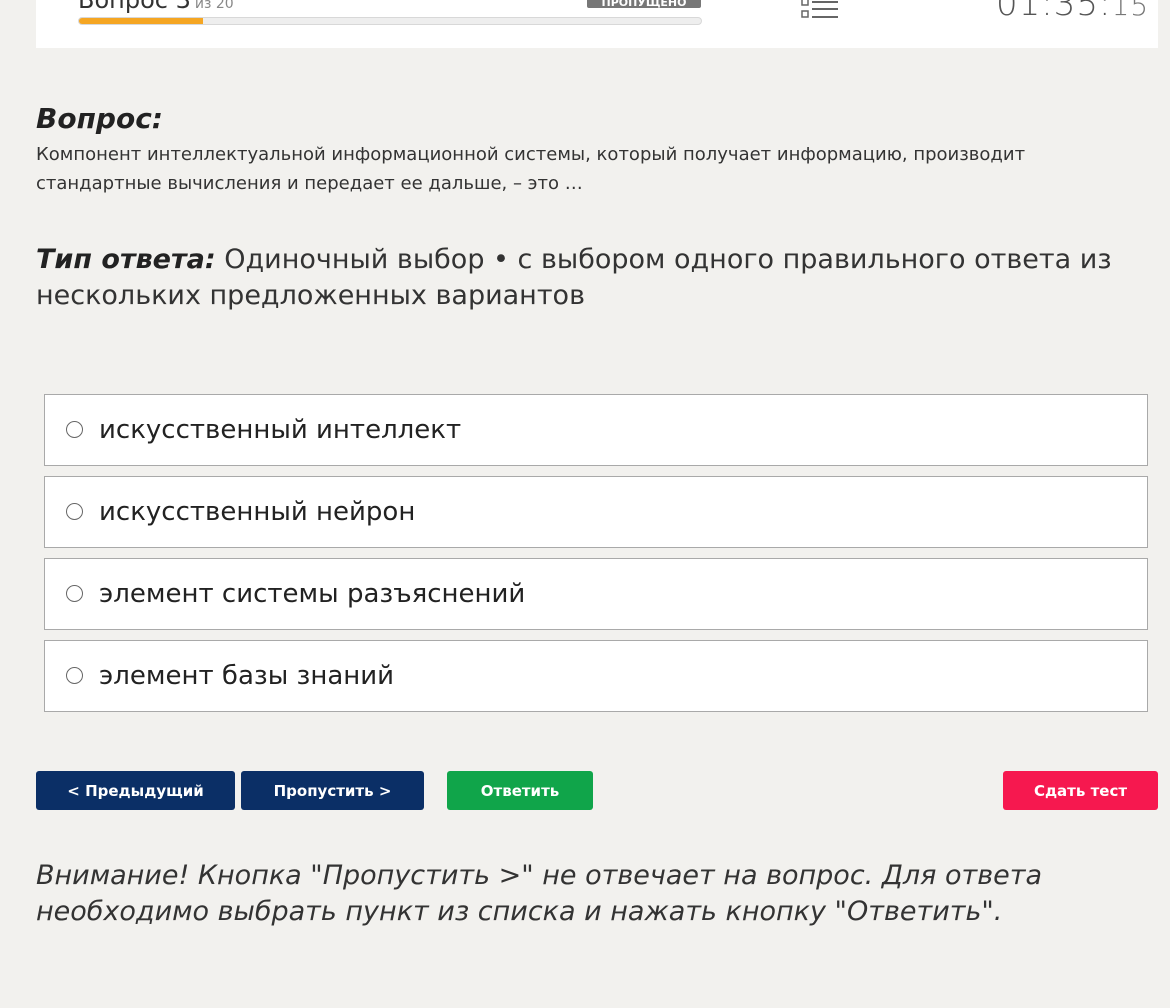 The height and width of the screenshot is (1008, 1170). Describe the element at coordinates (520, 790) in the screenshot. I see `answer-button: Ответить` at that location.